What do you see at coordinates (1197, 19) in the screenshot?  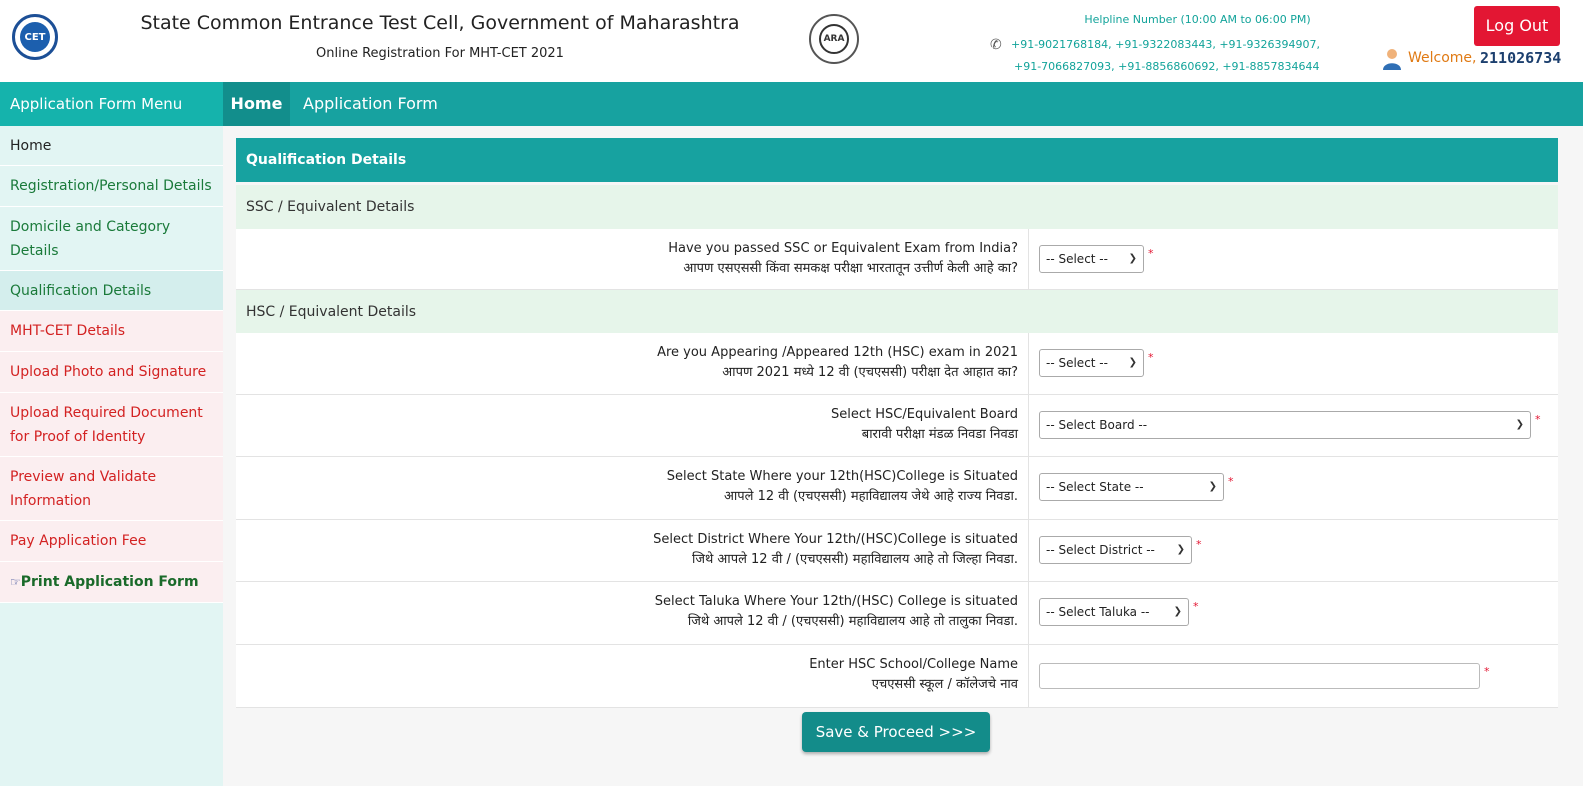 I see `helpline-title: Helpline Number (10:00 AM to 06:00 PM)` at bounding box center [1197, 19].